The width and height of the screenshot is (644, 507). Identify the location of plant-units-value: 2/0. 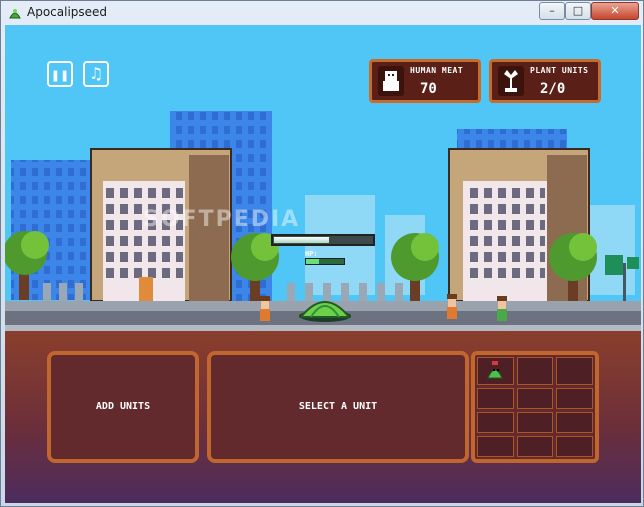
(553, 89).